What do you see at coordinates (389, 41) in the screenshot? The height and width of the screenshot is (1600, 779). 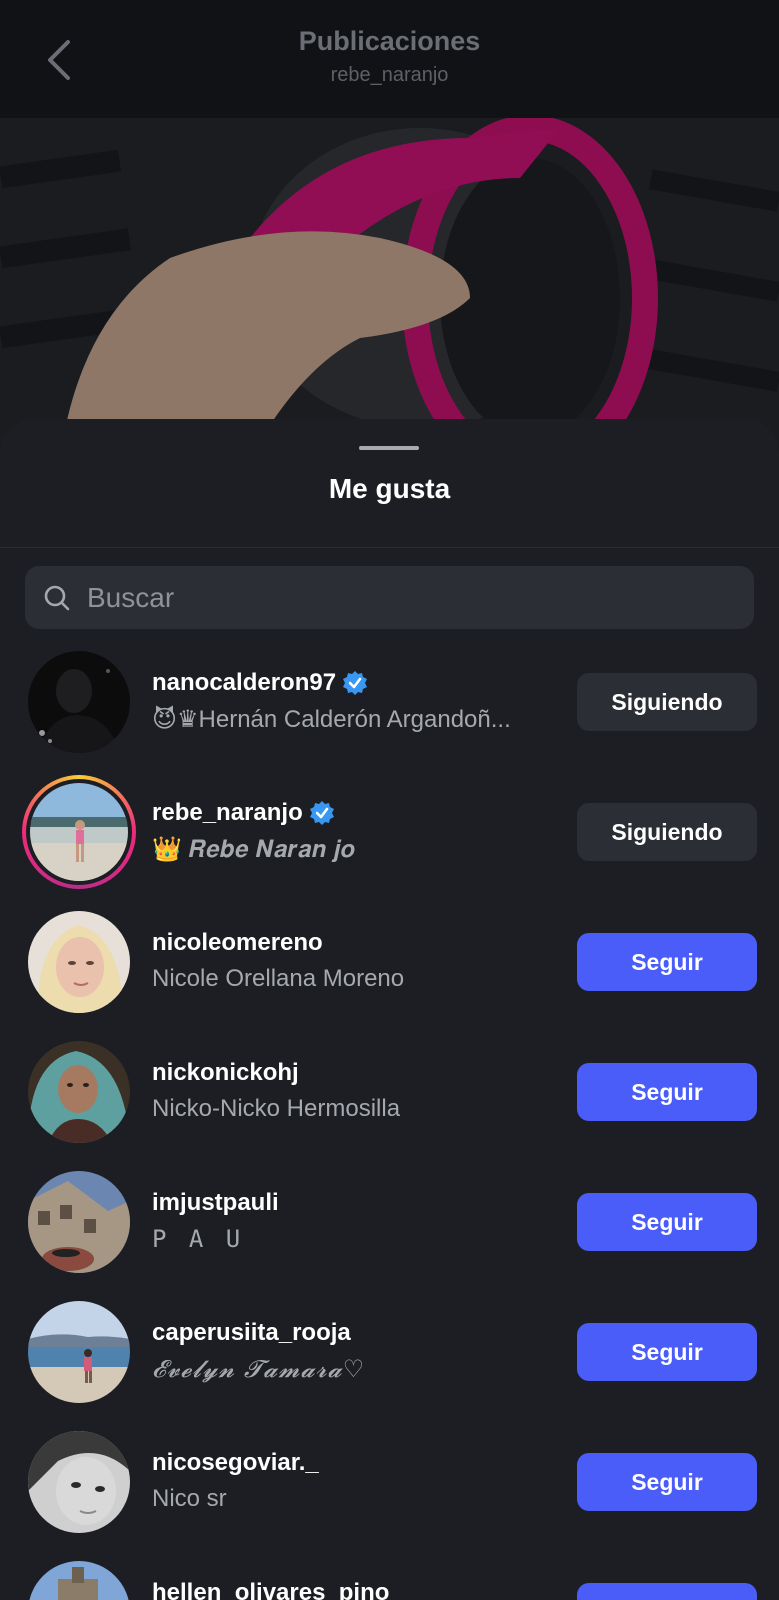 I see `page-title: Publicaciones` at bounding box center [389, 41].